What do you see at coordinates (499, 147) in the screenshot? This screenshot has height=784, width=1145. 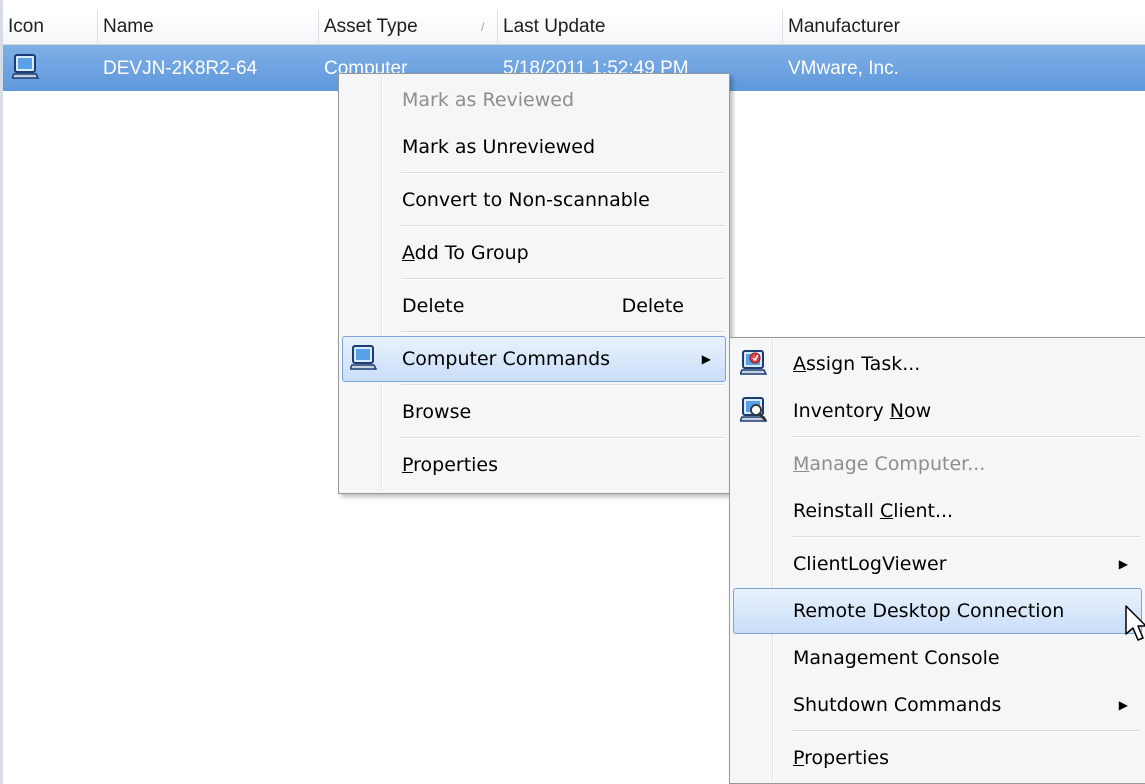 I see `menu-item-label: Mark as Unreviewed` at bounding box center [499, 147].